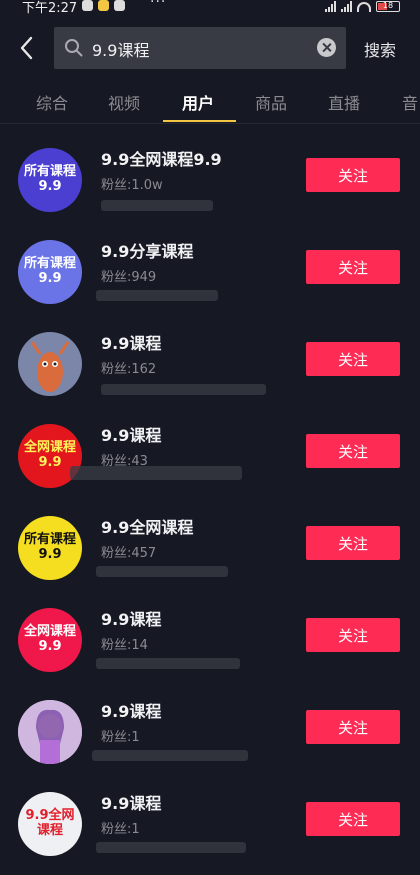 The image size is (420, 875). I want to click on user-name: 9.9分享课程, so click(147, 251).